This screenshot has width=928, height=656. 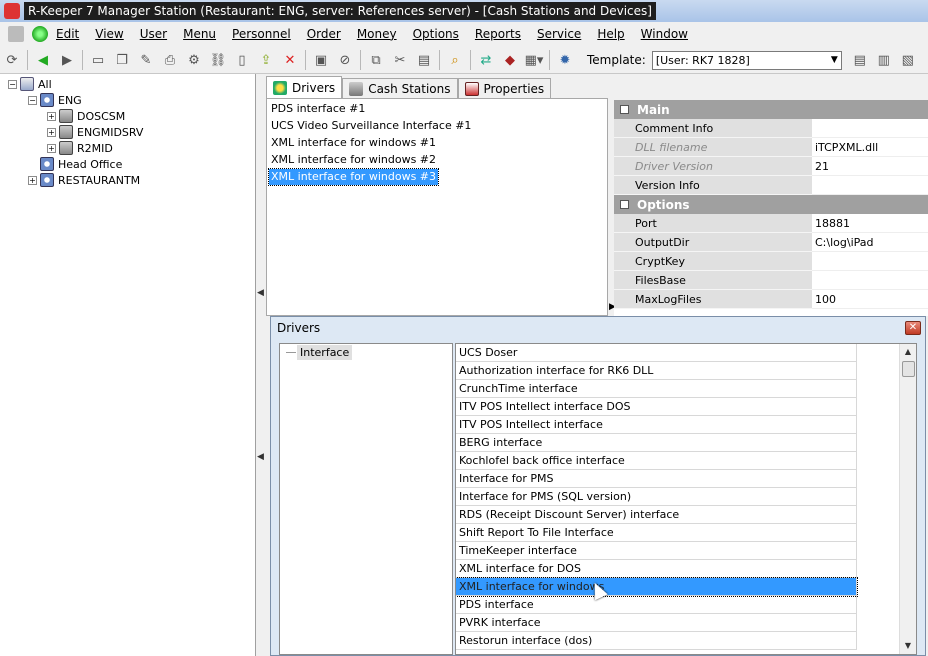 What do you see at coordinates (55, 100) in the screenshot?
I see `tree-node-eng: − ENG` at bounding box center [55, 100].